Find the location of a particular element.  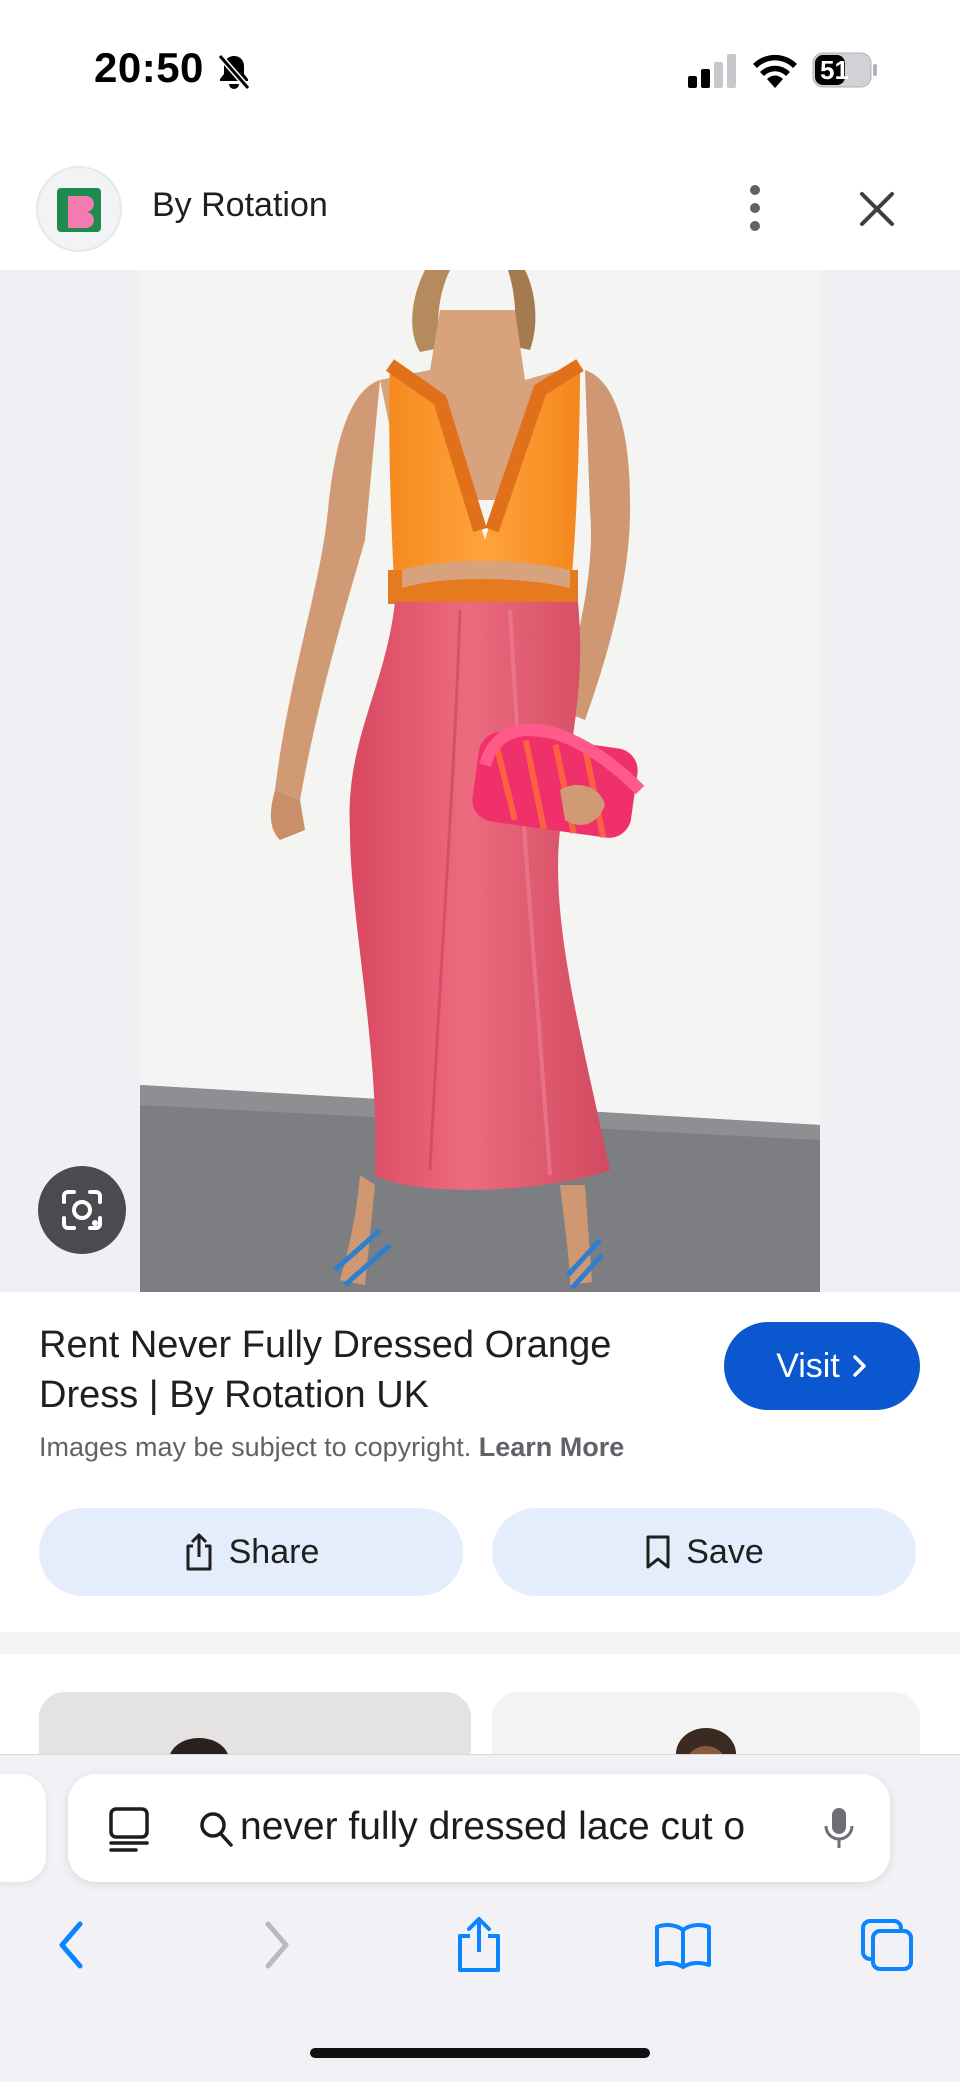

more-vert-icon is located at coordinates (755, 208).